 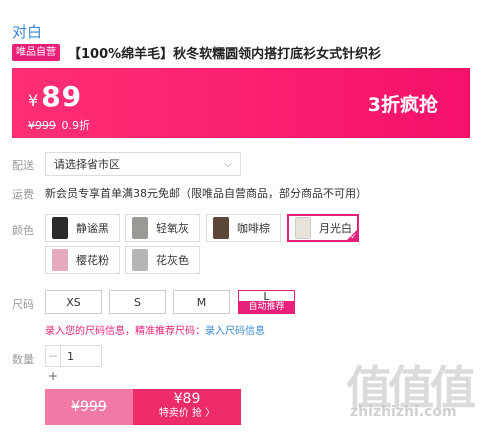 What do you see at coordinates (137, 302) in the screenshot?
I see `size-option-s: S` at bounding box center [137, 302].